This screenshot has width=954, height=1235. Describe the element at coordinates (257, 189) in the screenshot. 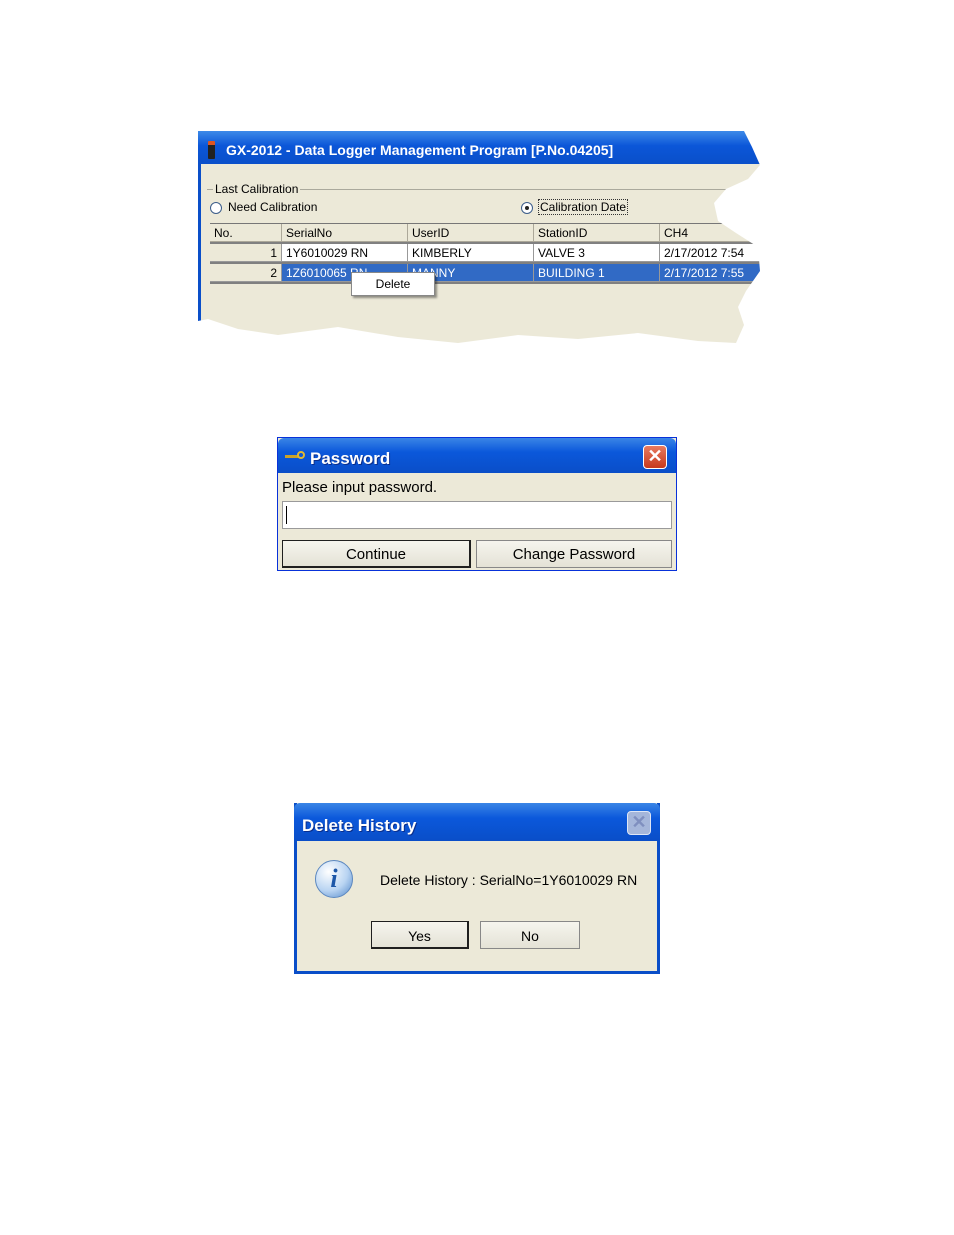

I see `last-calibration-group-label: Last Calibration` at that location.